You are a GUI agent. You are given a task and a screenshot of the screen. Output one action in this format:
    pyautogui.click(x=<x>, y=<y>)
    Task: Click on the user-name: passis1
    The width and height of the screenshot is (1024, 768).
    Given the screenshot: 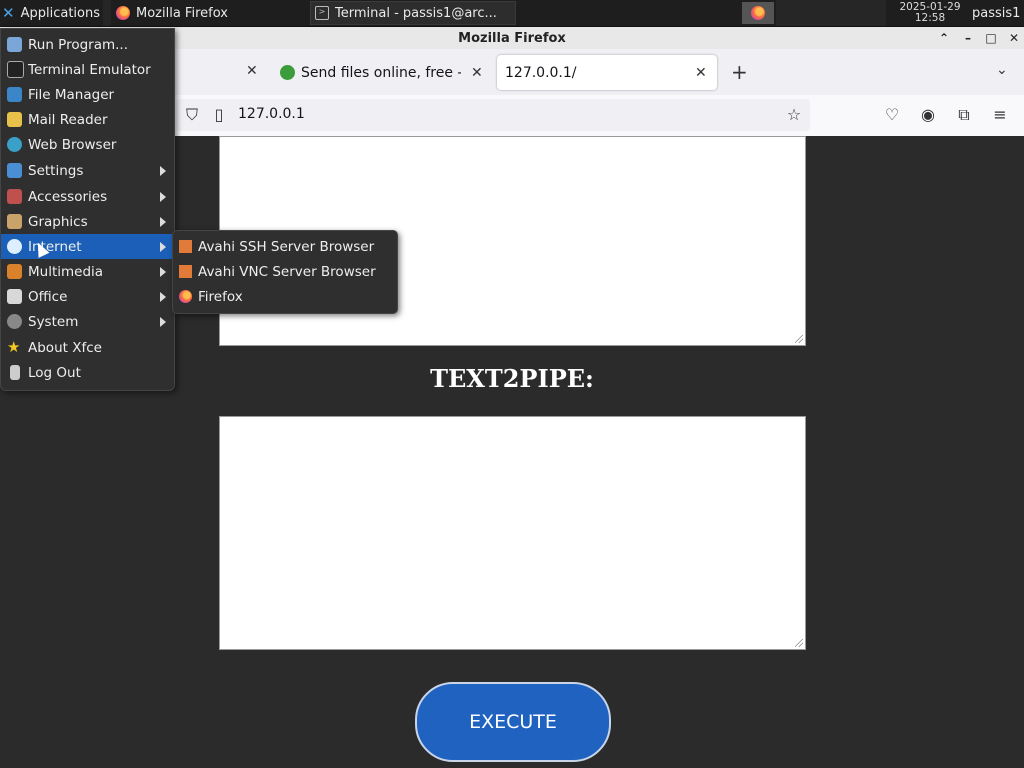 What is the action you would take?
    pyautogui.click(x=996, y=13)
    